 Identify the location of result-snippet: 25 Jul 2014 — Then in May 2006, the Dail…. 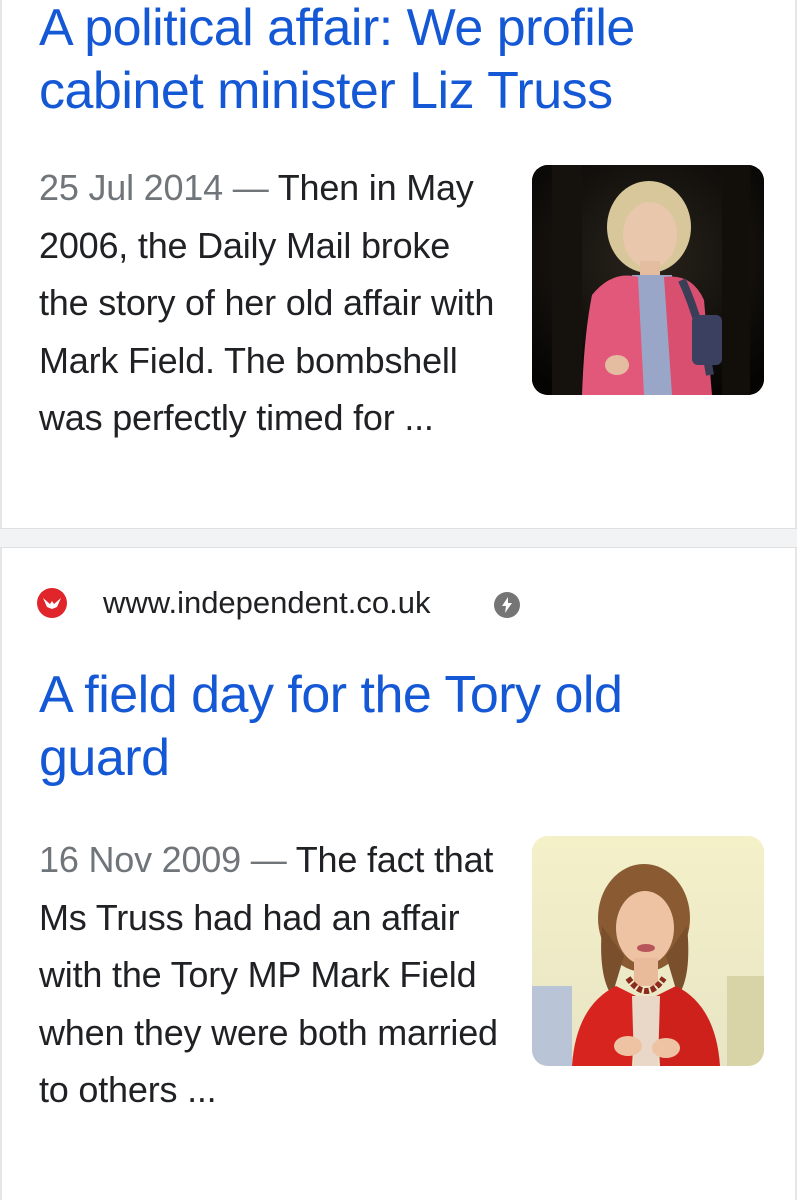
(274, 303).